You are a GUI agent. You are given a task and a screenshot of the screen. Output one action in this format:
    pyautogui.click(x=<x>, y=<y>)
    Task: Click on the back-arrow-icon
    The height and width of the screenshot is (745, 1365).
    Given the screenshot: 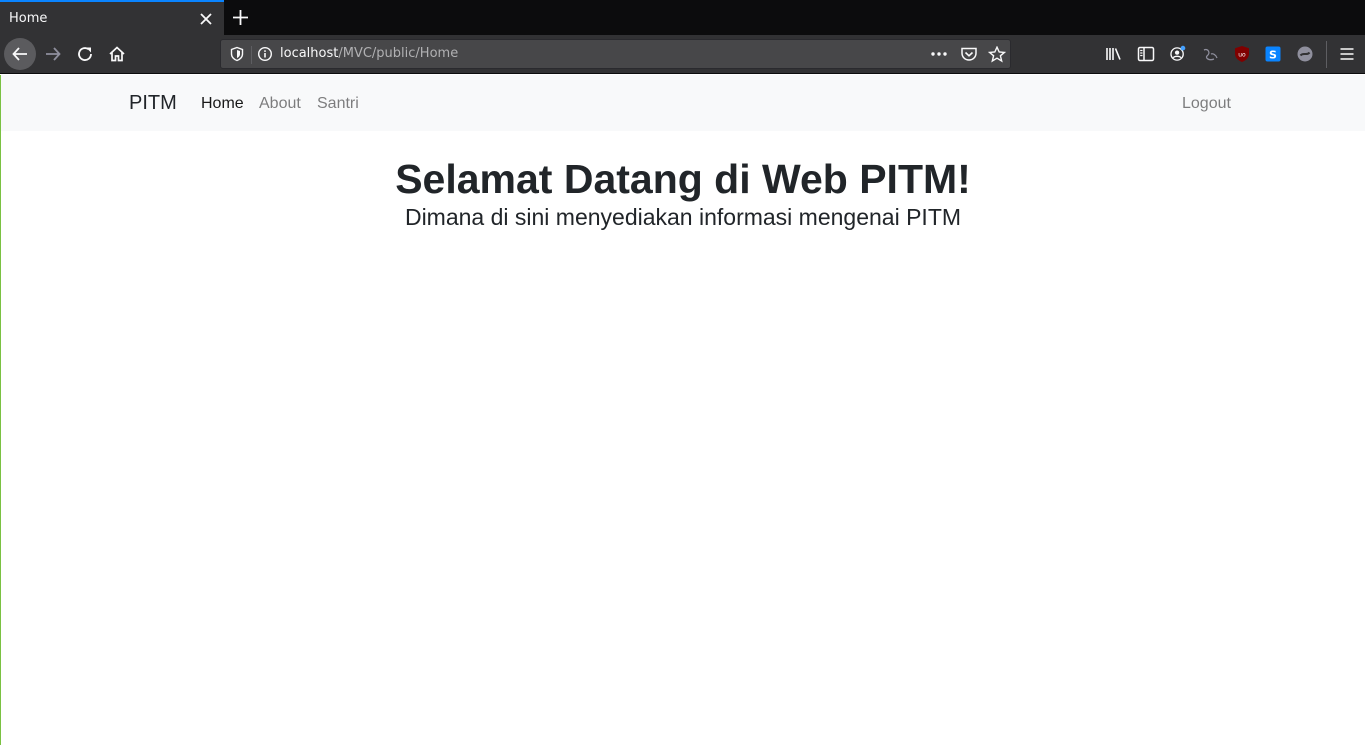 What is the action you would take?
    pyautogui.click(x=19, y=54)
    